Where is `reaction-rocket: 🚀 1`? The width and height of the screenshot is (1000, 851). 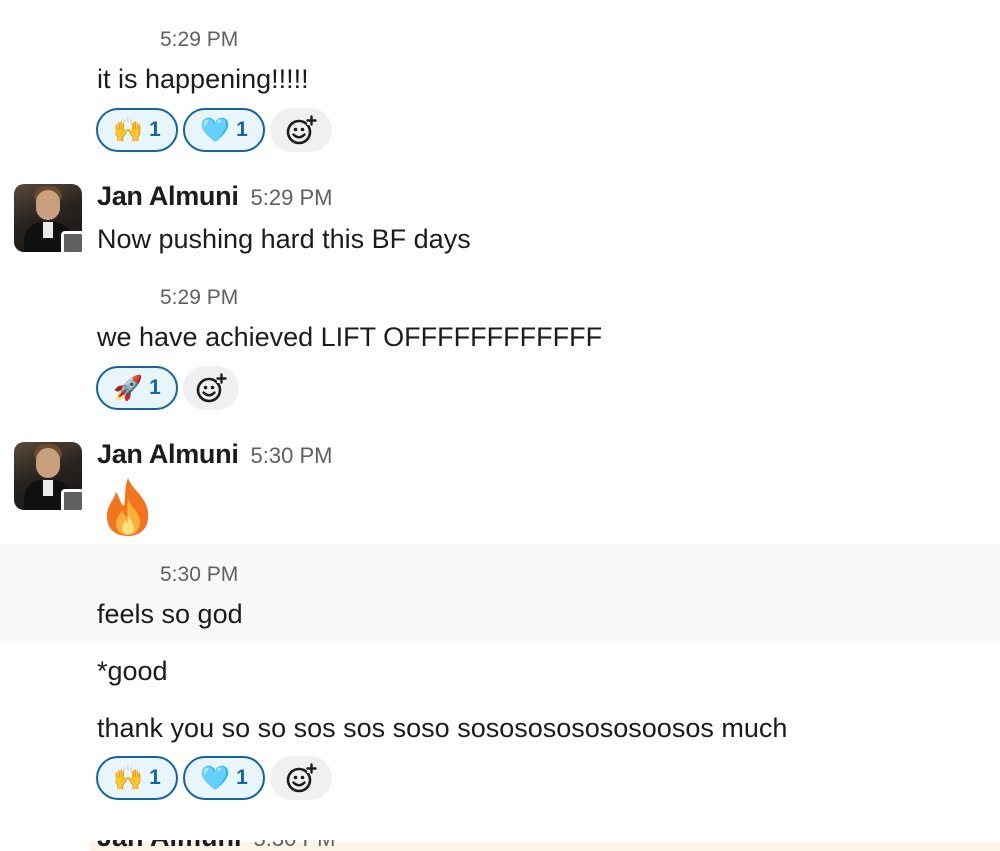 reaction-rocket: 🚀 1 is located at coordinates (137, 388).